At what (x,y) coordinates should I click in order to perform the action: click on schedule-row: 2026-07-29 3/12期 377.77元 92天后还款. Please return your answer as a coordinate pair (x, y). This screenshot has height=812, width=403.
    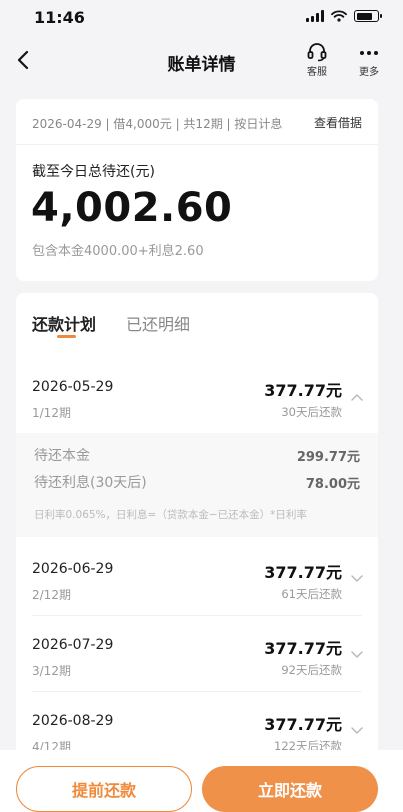
    Looking at the image, I should click on (197, 653).